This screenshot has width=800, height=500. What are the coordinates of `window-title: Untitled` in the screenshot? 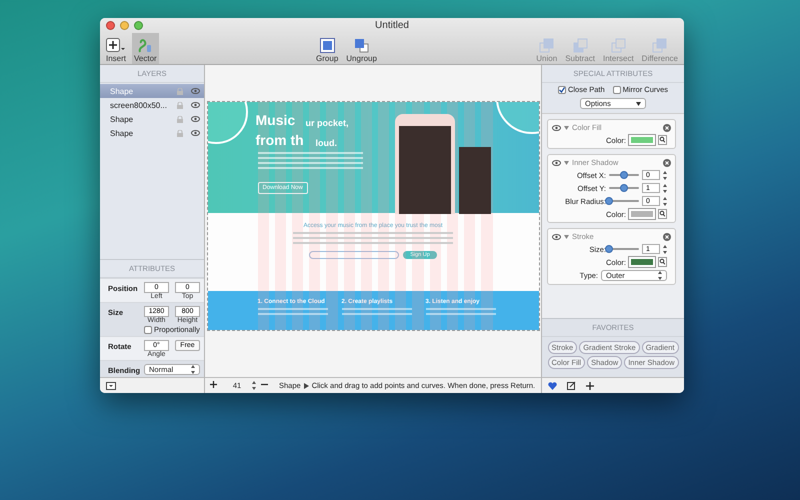 It's located at (392, 25).